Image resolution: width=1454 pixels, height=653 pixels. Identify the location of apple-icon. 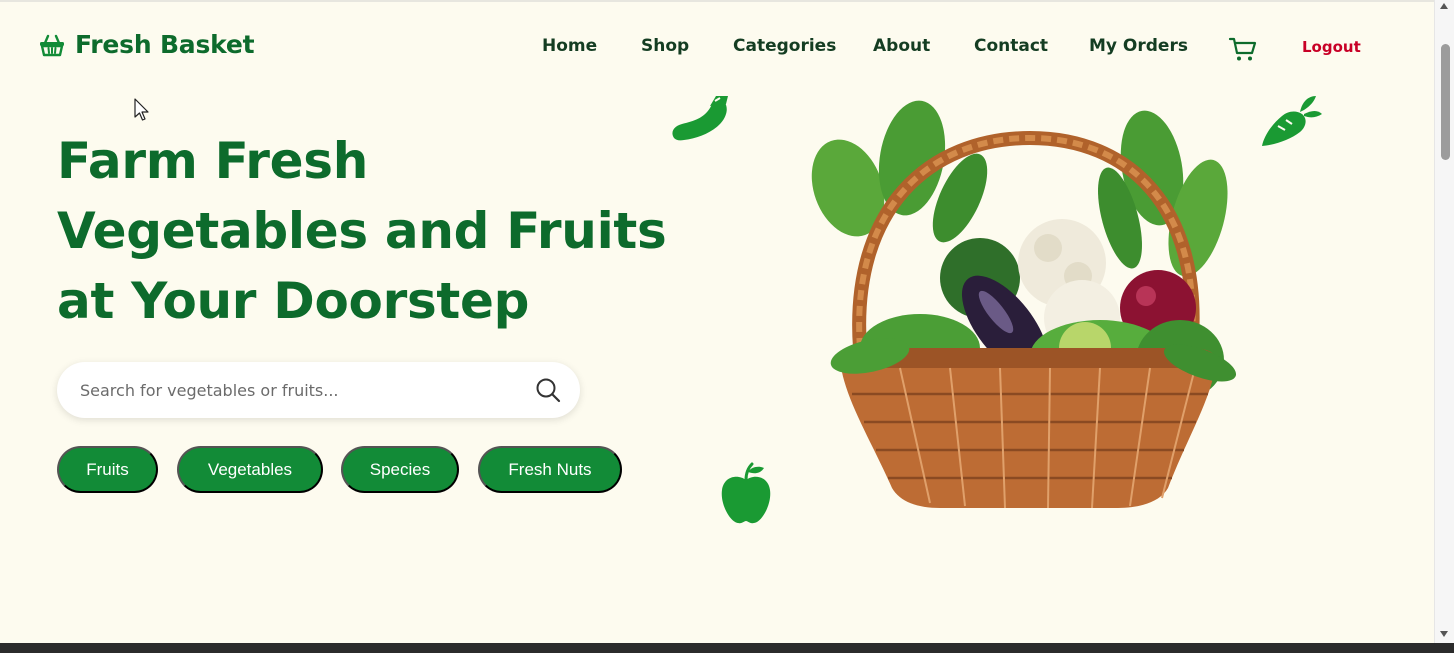
(746, 496).